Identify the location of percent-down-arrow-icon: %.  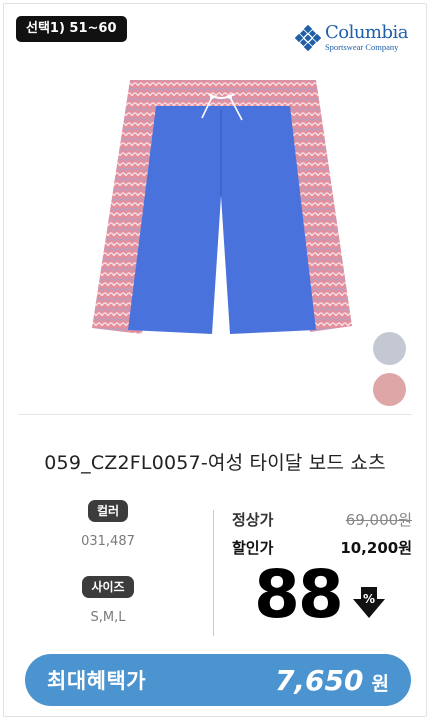
(368, 602).